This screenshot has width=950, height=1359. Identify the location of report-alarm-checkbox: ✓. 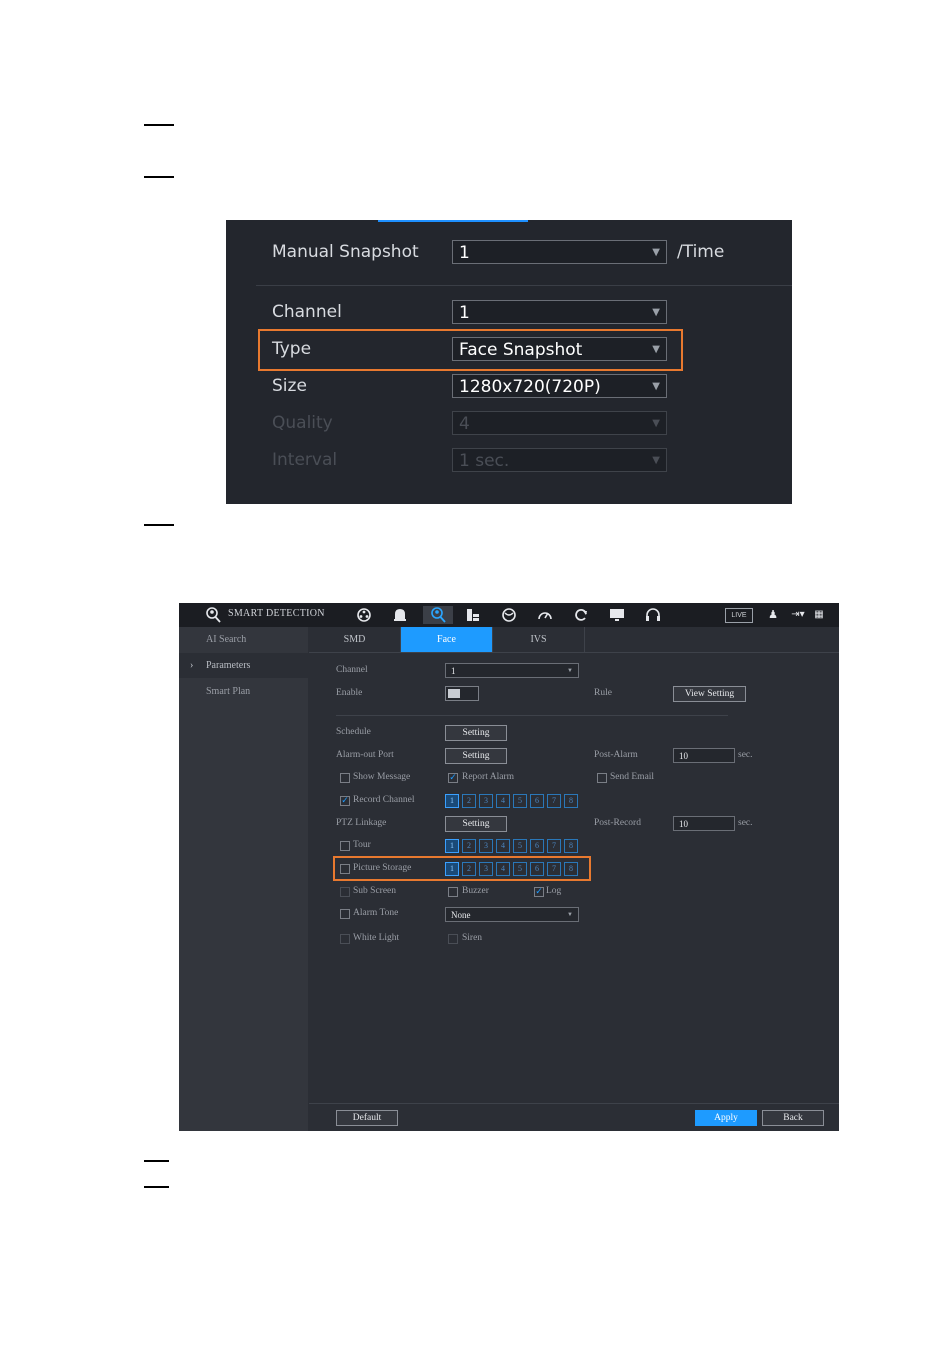
(453, 778).